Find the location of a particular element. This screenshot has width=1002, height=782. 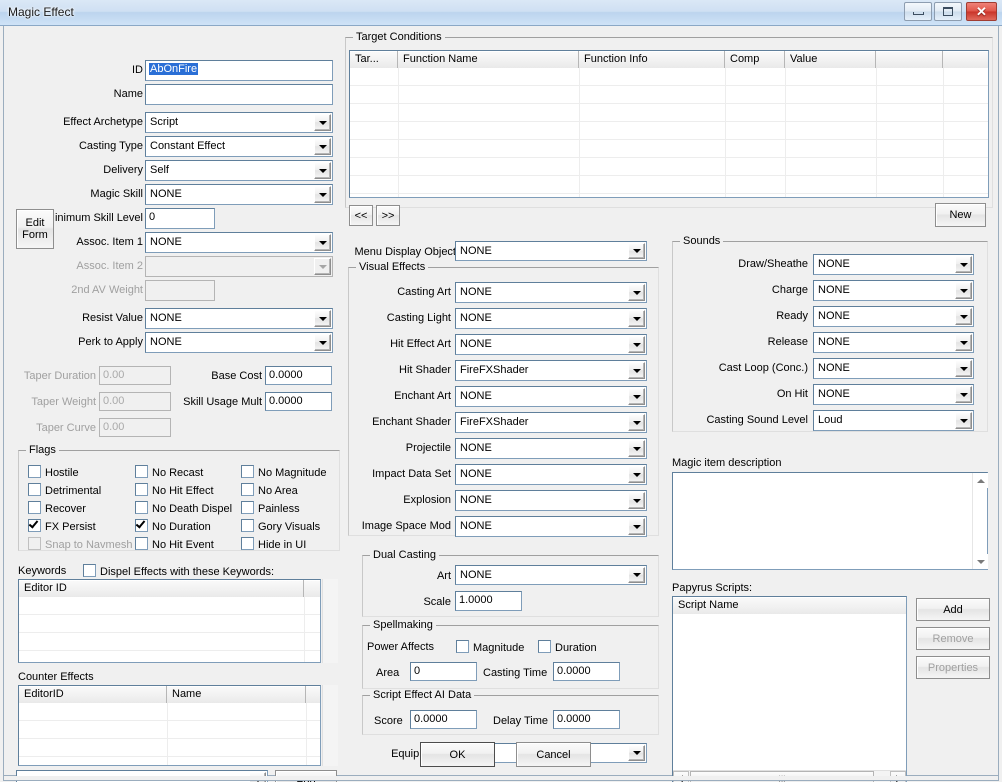

power-affects-duration-checkbox is located at coordinates (544, 646).